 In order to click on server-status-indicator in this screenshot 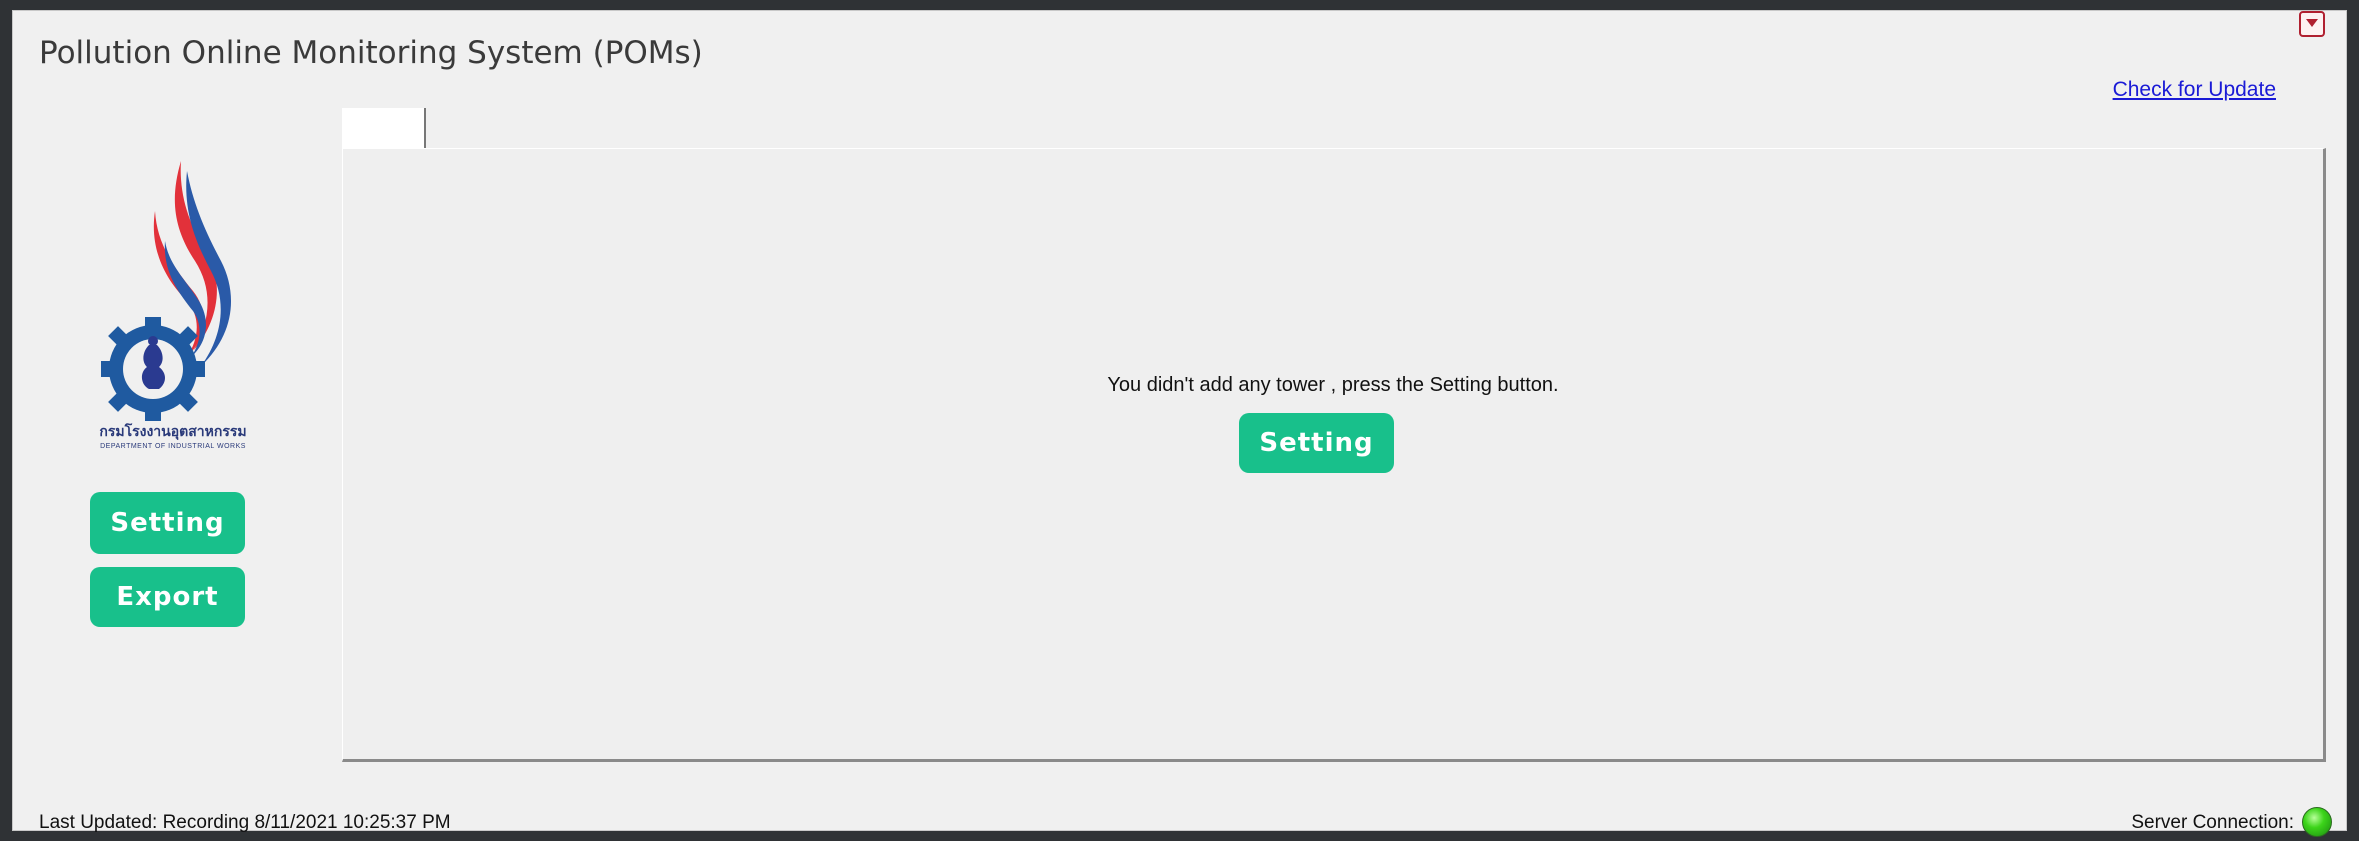, I will do `click(2317, 822)`.